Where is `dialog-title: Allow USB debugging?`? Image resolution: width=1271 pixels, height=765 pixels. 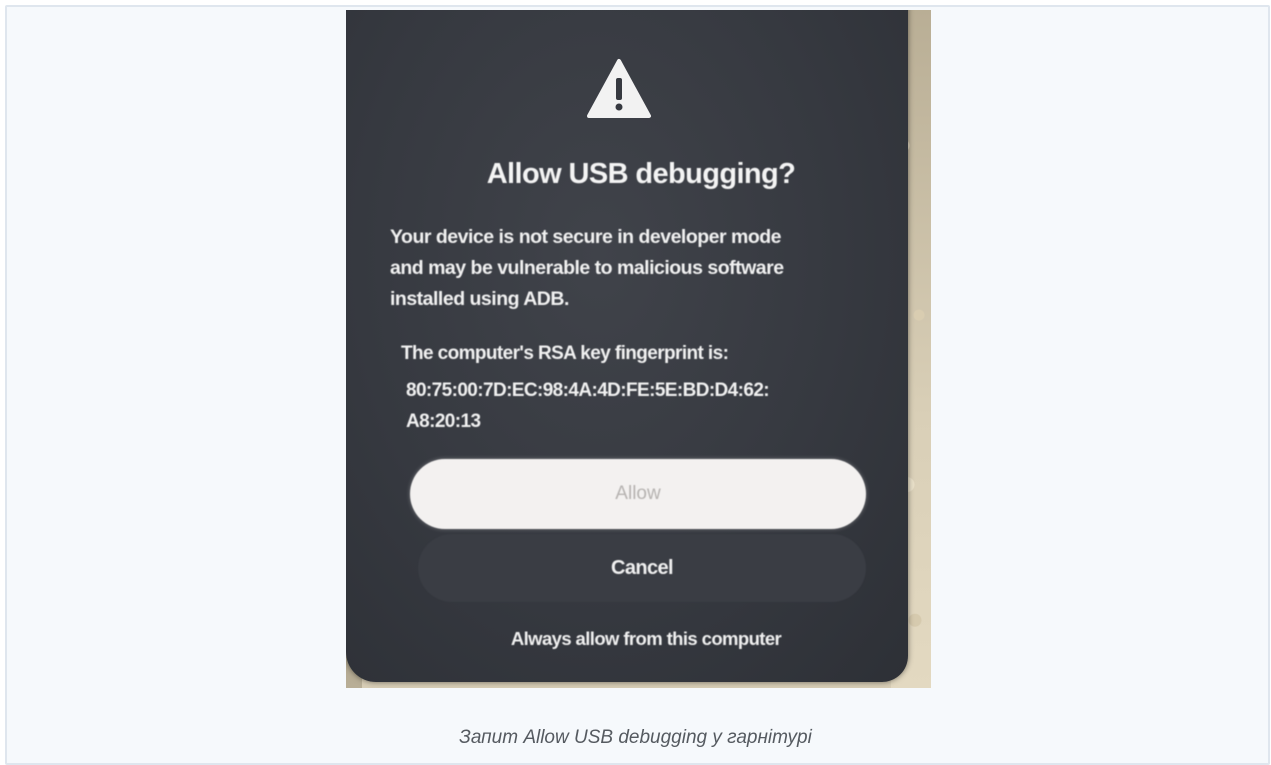 dialog-title: Allow USB debugging? is located at coordinates (641, 174).